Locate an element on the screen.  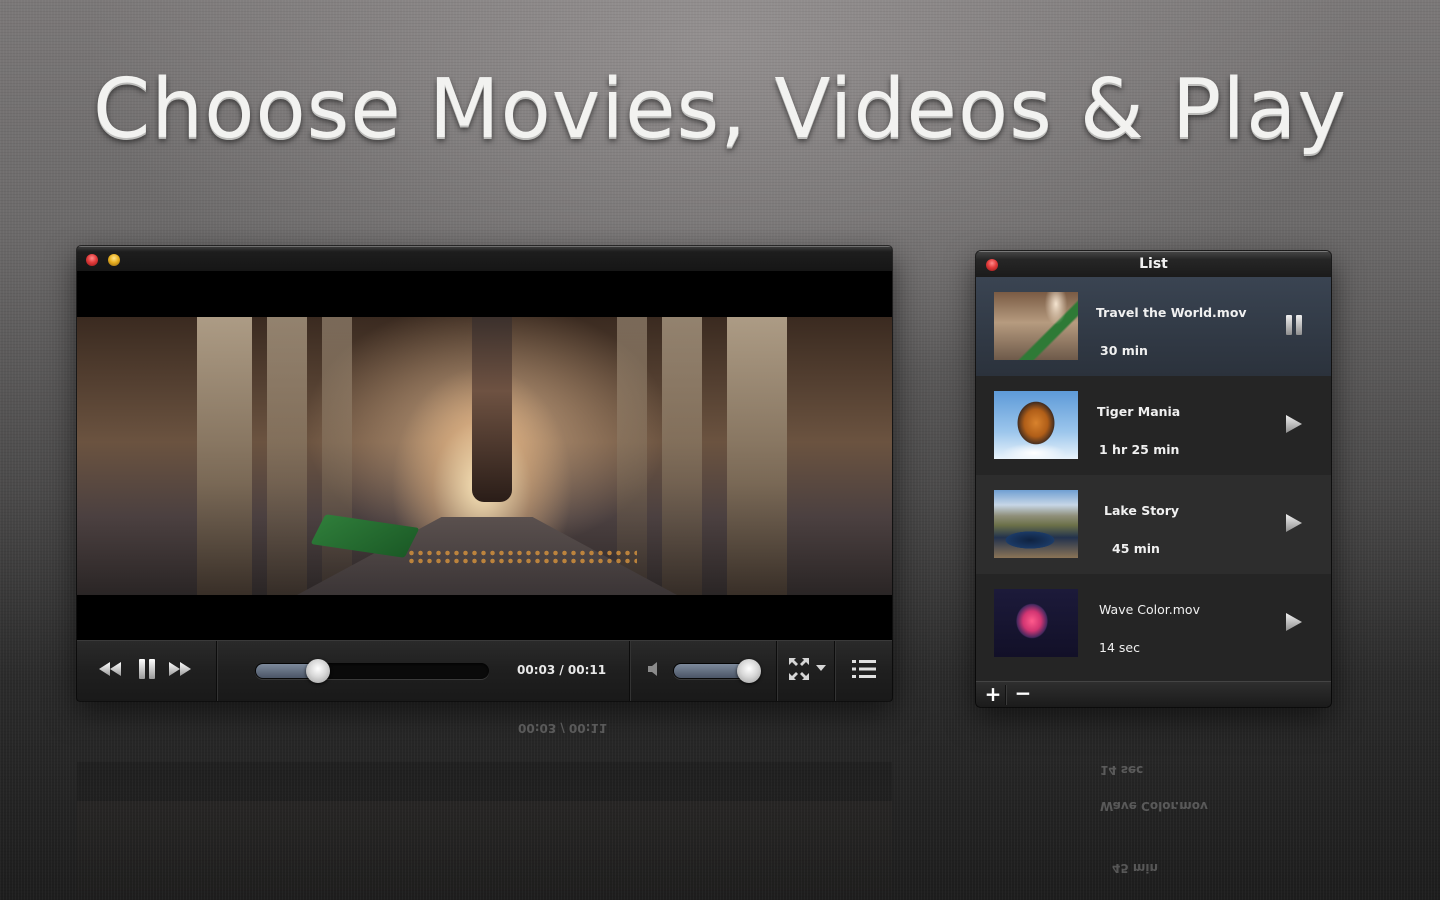
list-item: Lake Story 45 min is located at coordinates (1153, 524).